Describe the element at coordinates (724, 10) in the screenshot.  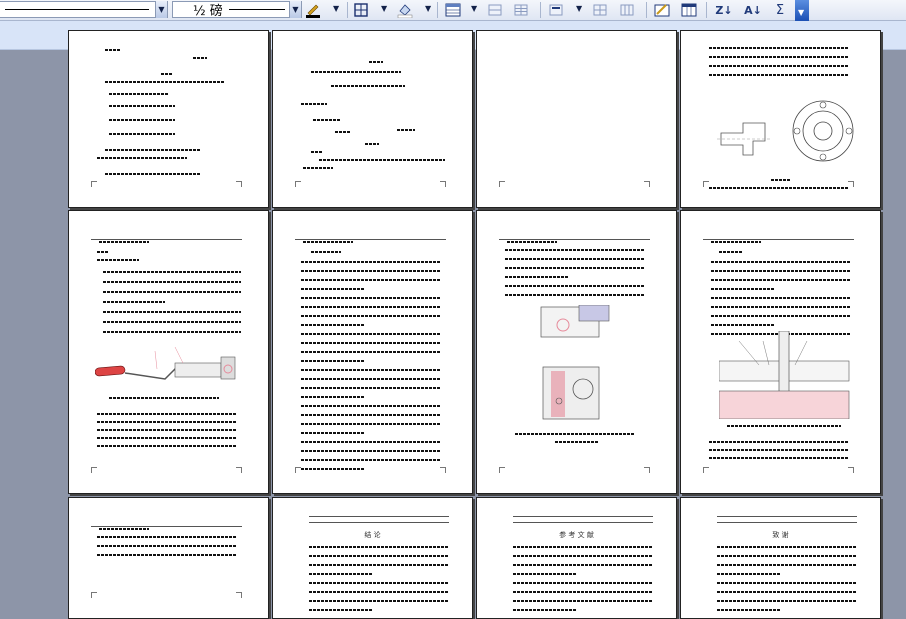
I see `sort-ascending-icon: Z↓` at that location.